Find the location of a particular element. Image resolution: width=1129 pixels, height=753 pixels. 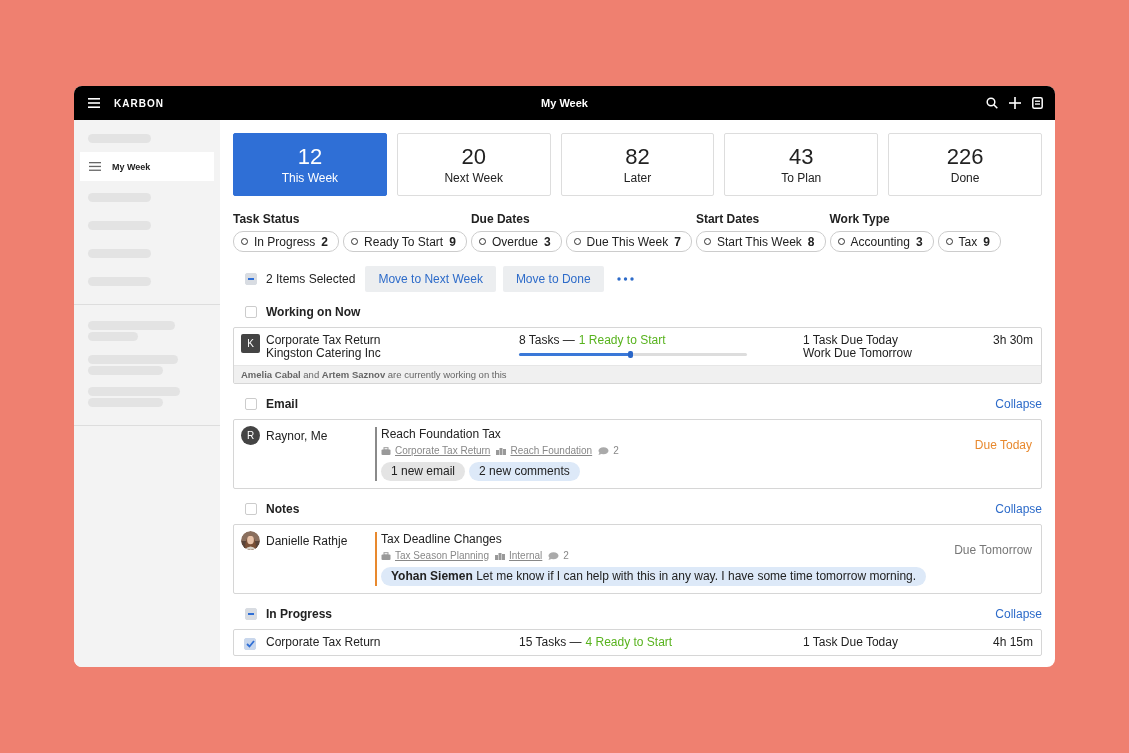

sender-name: Raynor, Me is located at coordinates (297, 436).